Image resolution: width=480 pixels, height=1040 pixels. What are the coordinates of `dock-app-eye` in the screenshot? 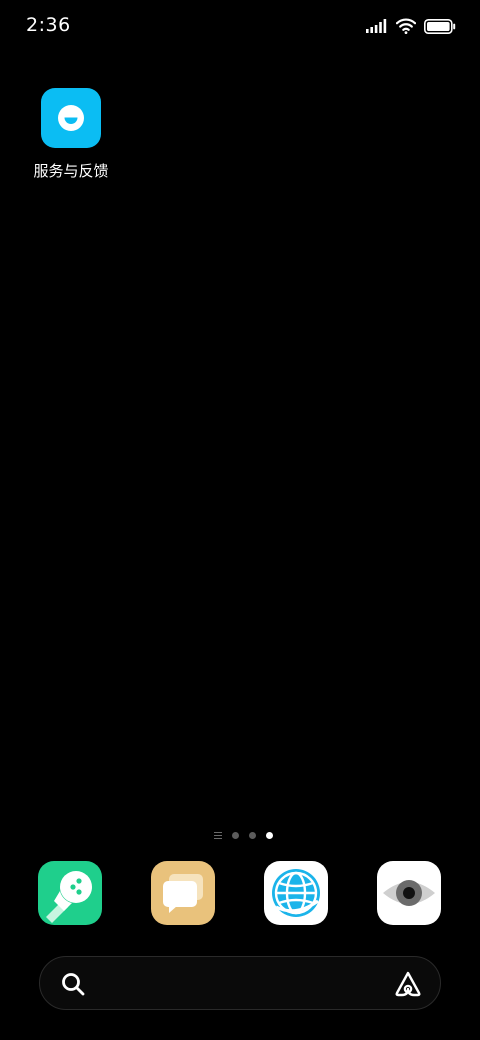 It's located at (409, 893).